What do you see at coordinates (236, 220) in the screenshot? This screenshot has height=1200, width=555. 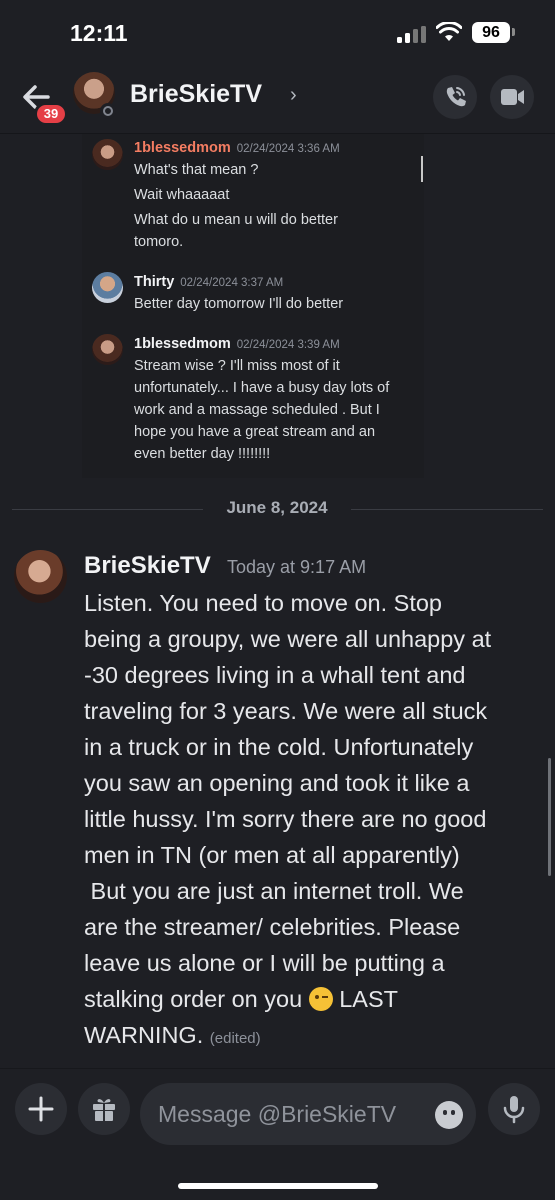 I see `embed-text: What do u mean u will do better` at bounding box center [236, 220].